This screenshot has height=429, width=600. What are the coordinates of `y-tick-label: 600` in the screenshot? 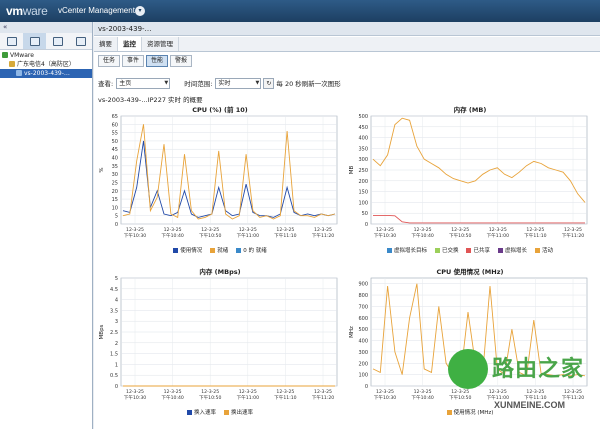 It's located at (363, 319).